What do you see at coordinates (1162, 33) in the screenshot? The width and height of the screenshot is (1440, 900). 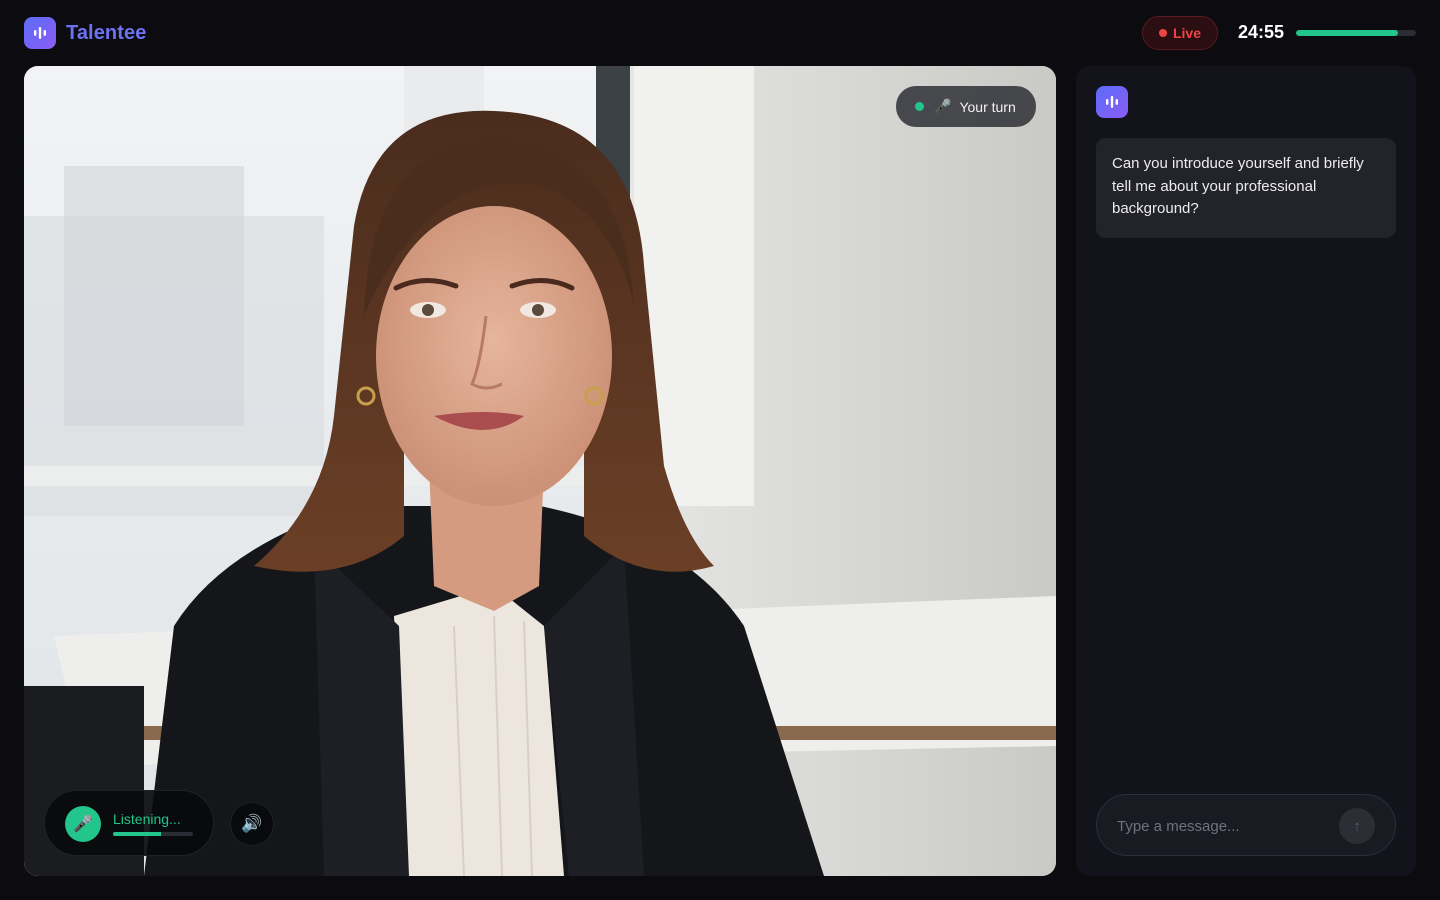 I see `live-dot-icon` at bounding box center [1162, 33].